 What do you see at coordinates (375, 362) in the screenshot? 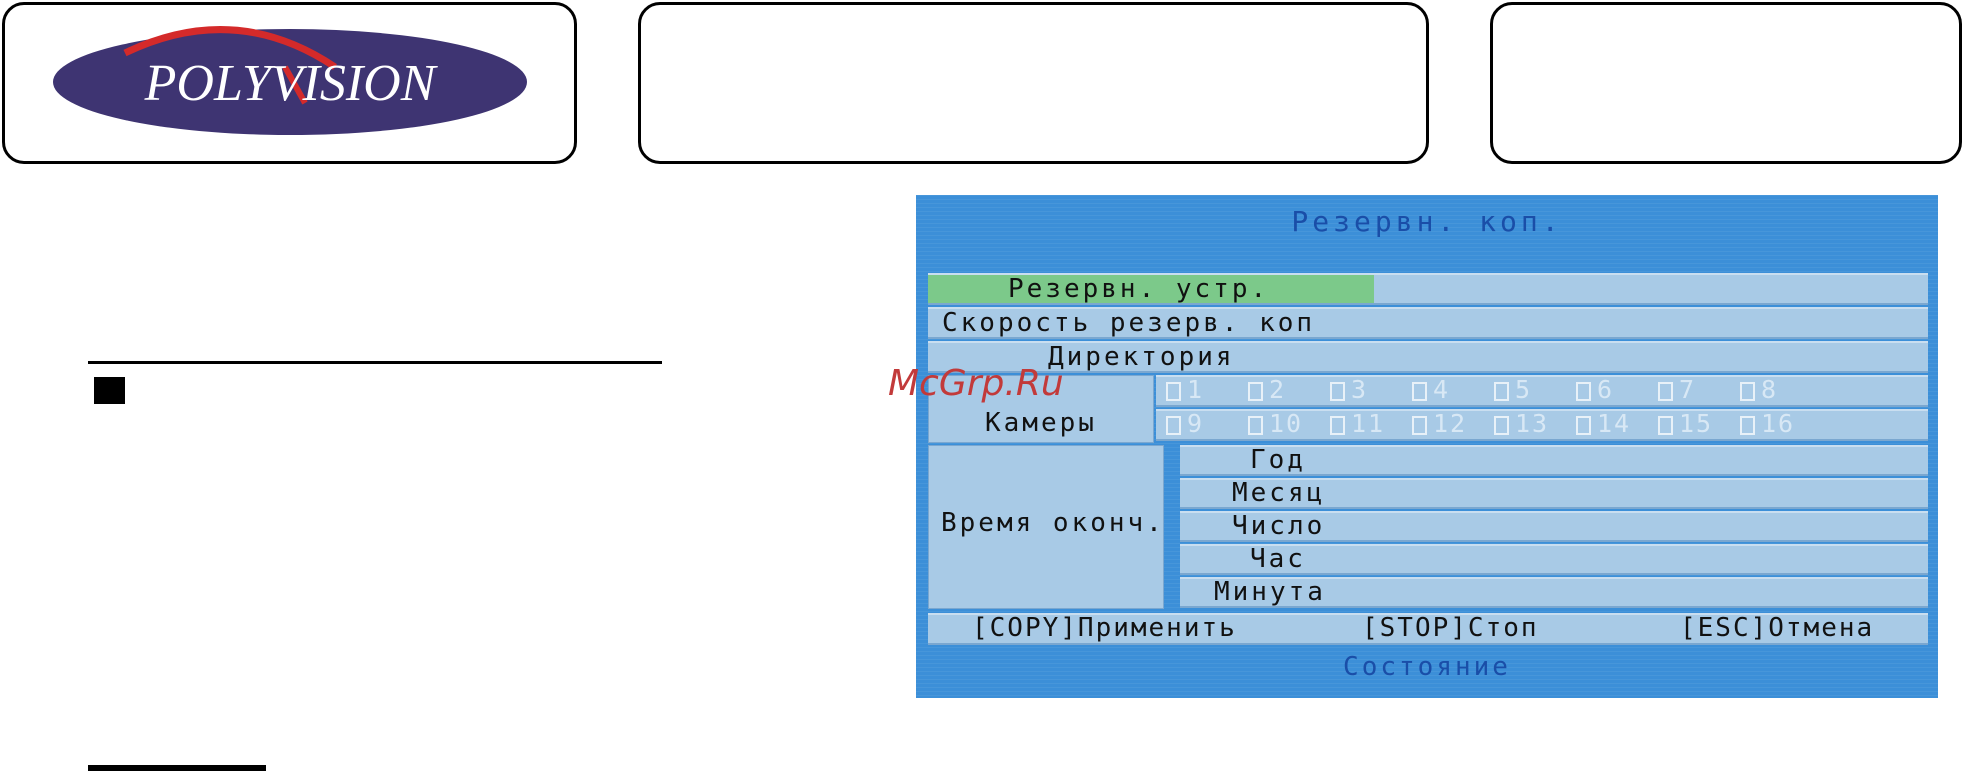
I see `section-divider` at bounding box center [375, 362].